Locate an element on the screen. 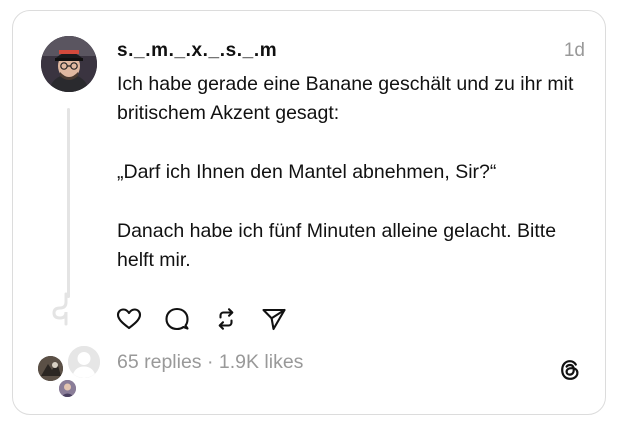 This screenshot has width=620, height=427. avatar-image is located at coordinates (69, 64).